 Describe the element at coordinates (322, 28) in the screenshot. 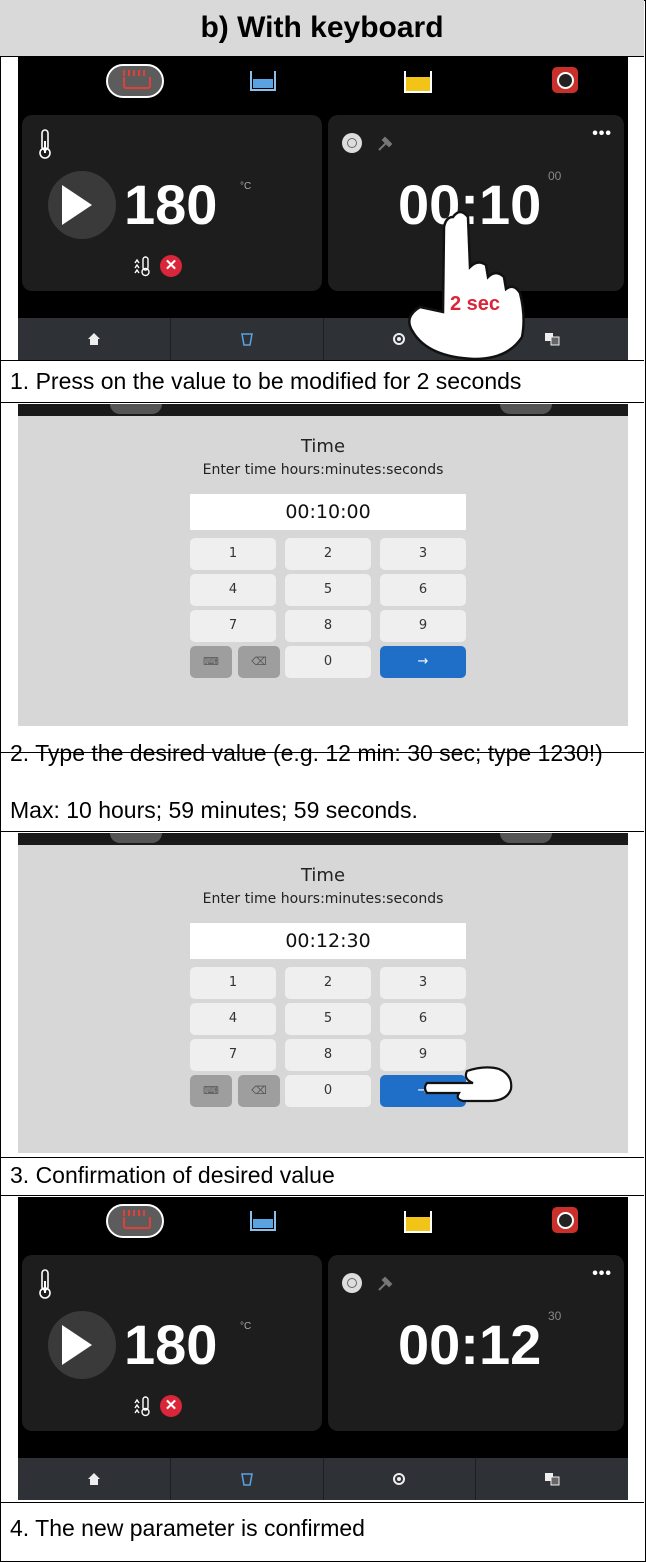

I see `section-header: b) With keyboard` at that location.